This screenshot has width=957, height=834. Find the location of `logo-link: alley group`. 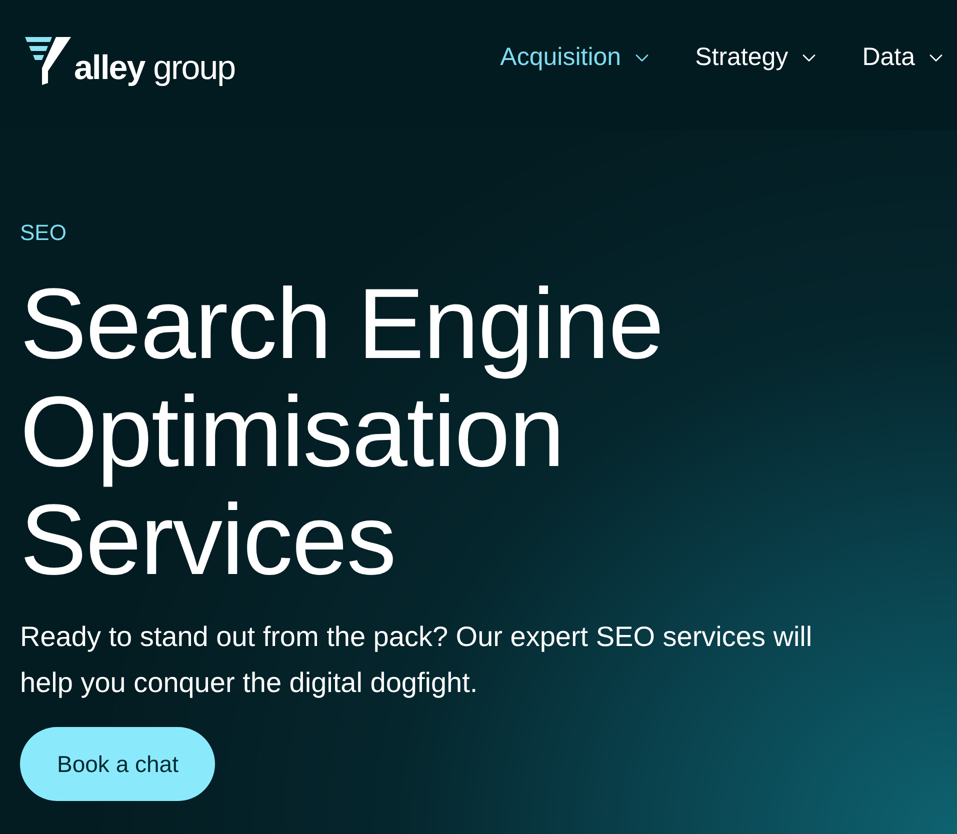

logo-link: alley group is located at coordinates (130, 65).